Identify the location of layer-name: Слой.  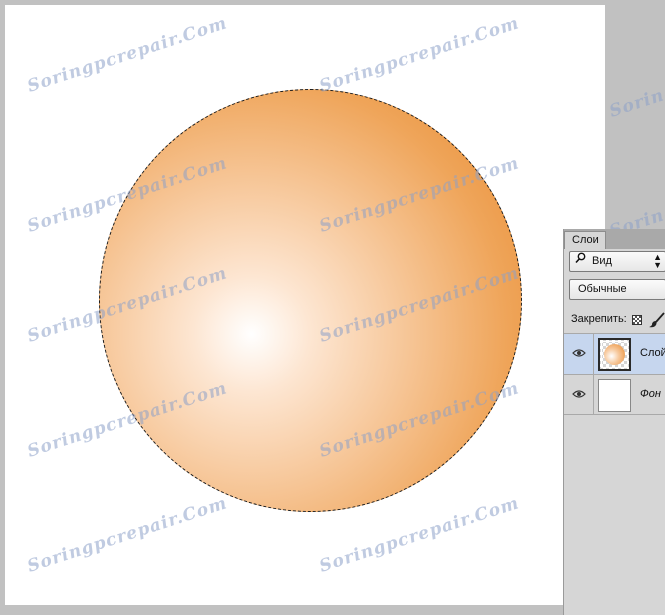
(652, 353).